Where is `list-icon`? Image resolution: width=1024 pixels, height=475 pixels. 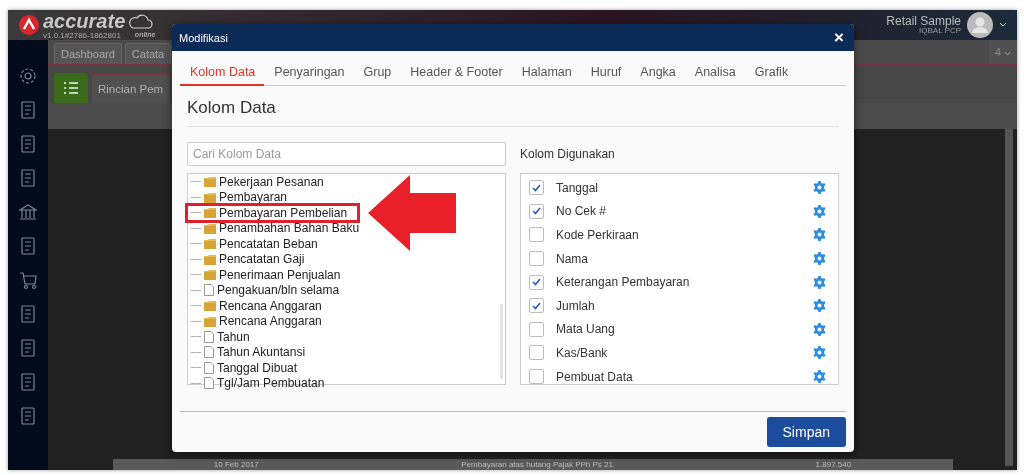 list-icon is located at coordinates (71, 88).